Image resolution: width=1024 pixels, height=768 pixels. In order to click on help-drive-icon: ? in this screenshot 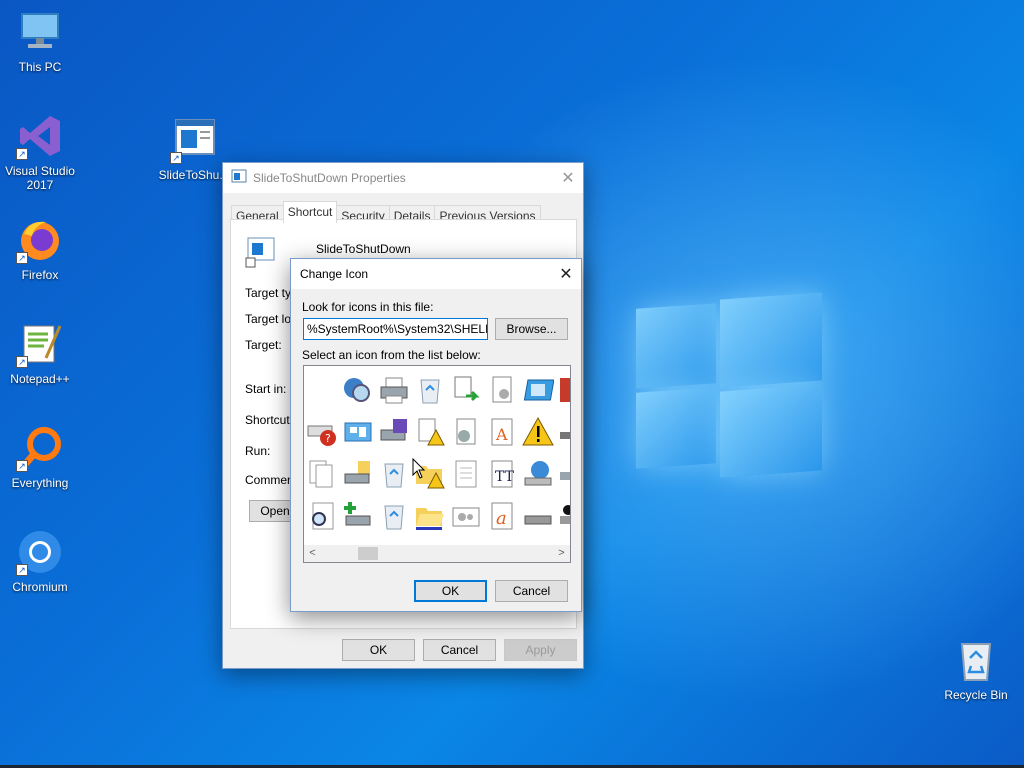, I will do `click(322, 432)`.